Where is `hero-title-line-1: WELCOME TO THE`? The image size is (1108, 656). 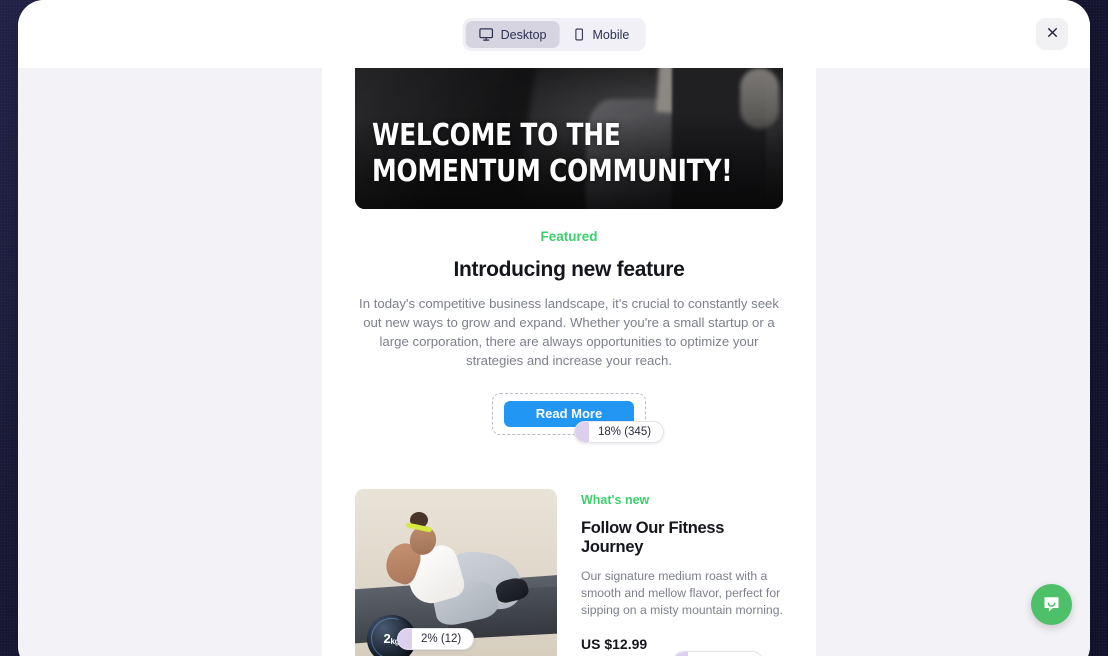
hero-title-line-1: WELCOME TO THE is located at coordinates (496, 136).